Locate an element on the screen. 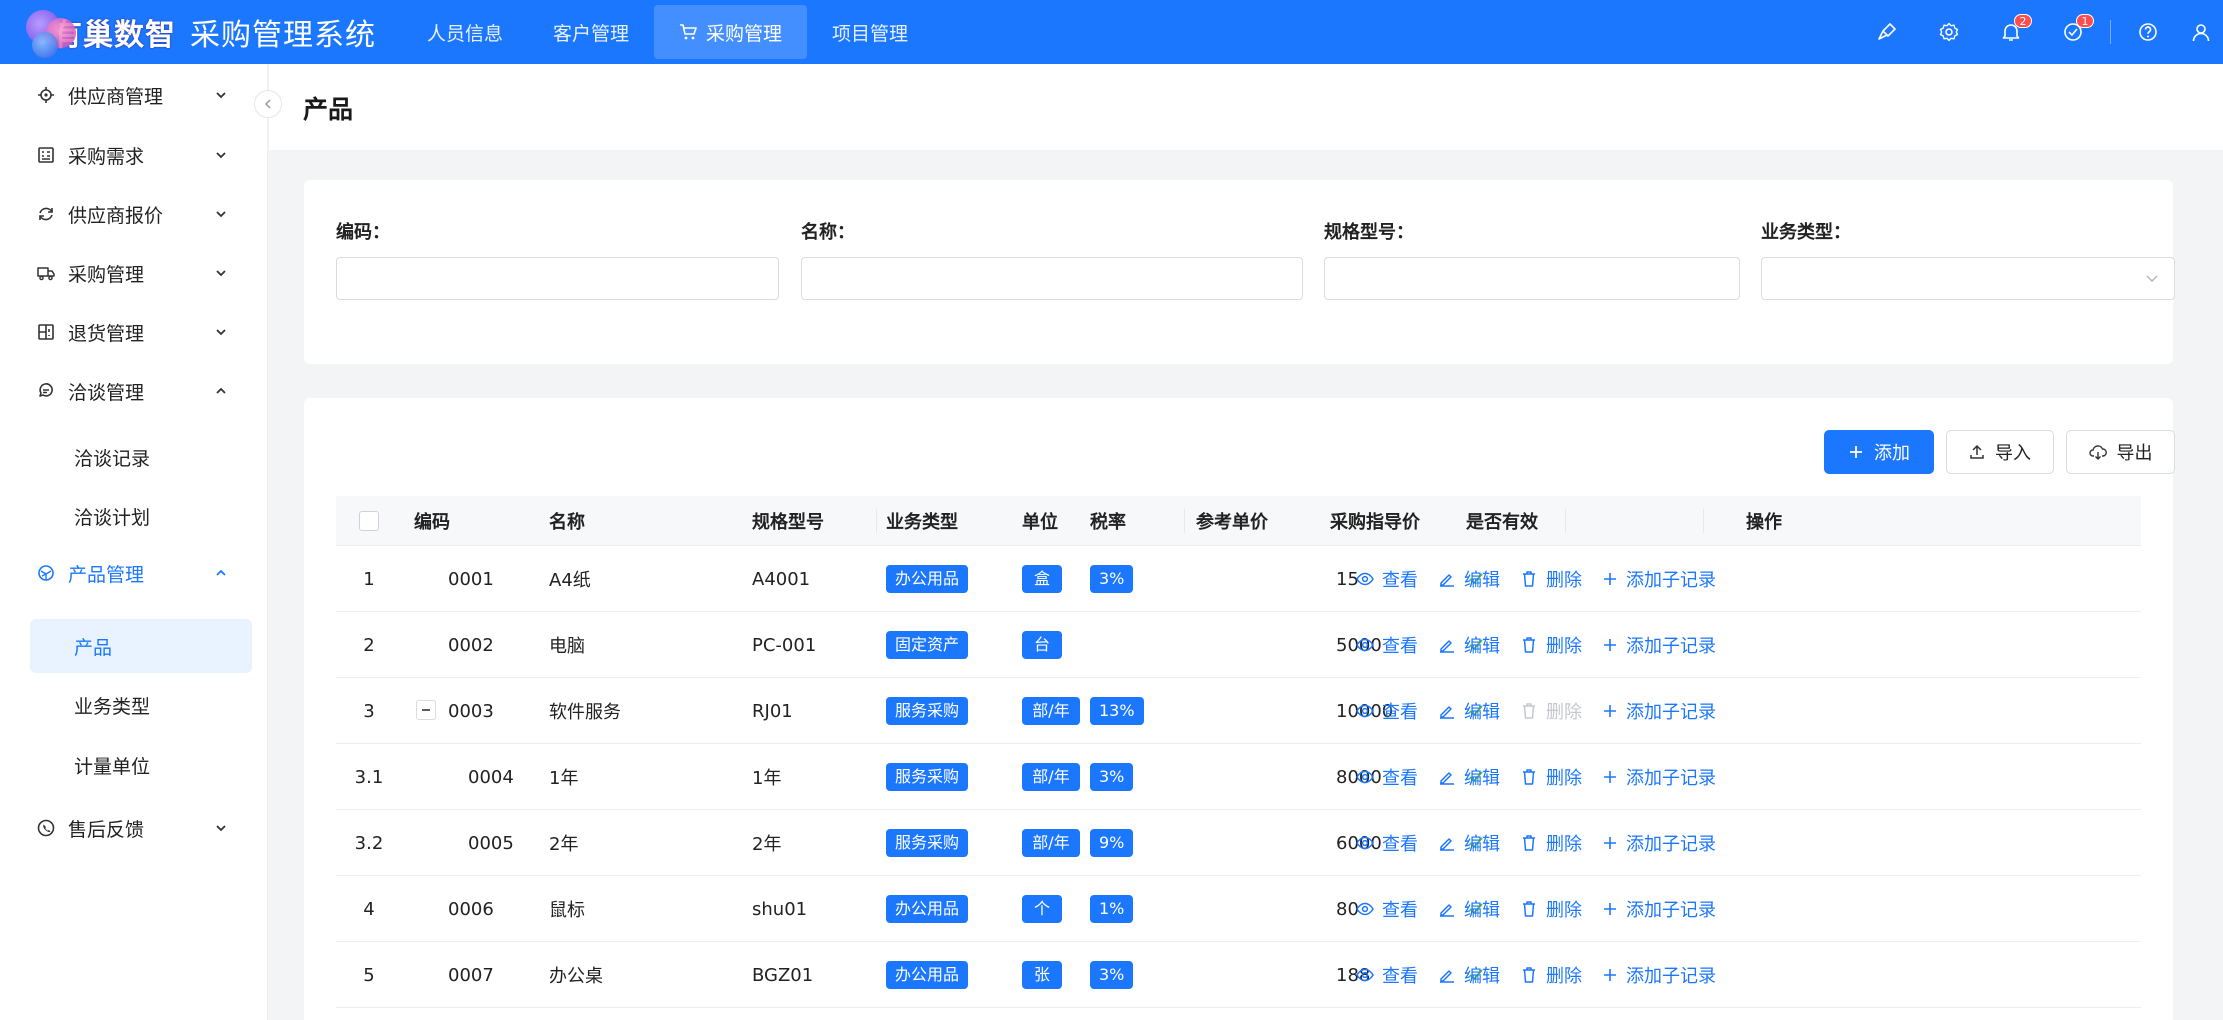 Image resolution: width=2223 pixels, height=1020 pixels. code-label: 编码： is located at coordinates (363, 232).